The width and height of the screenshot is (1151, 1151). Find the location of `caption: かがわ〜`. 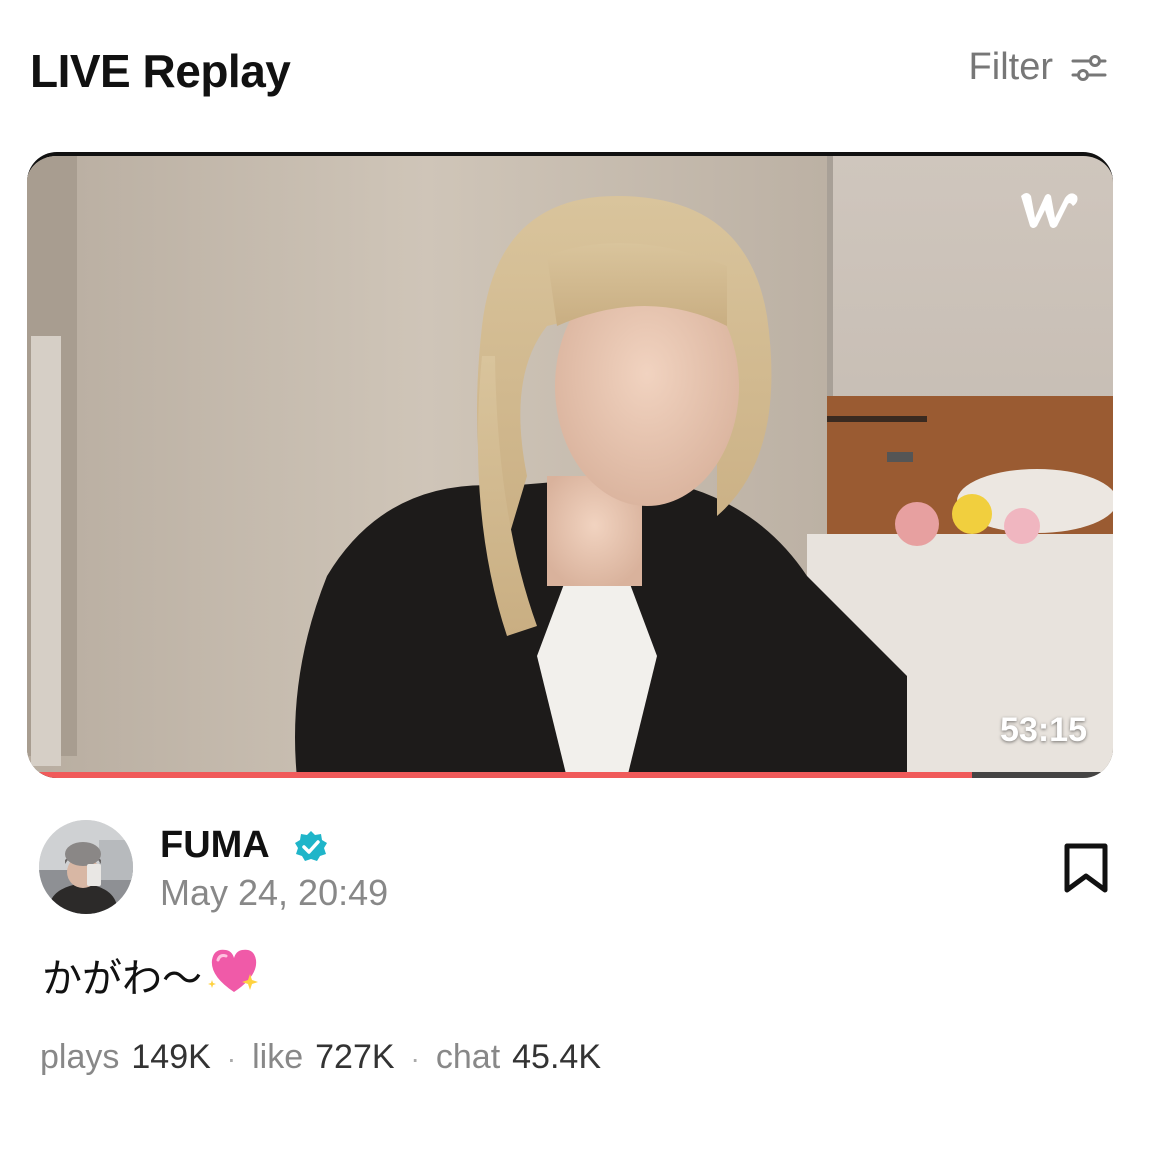

caption: かがわ〜 is located at coordinates (152, 975).